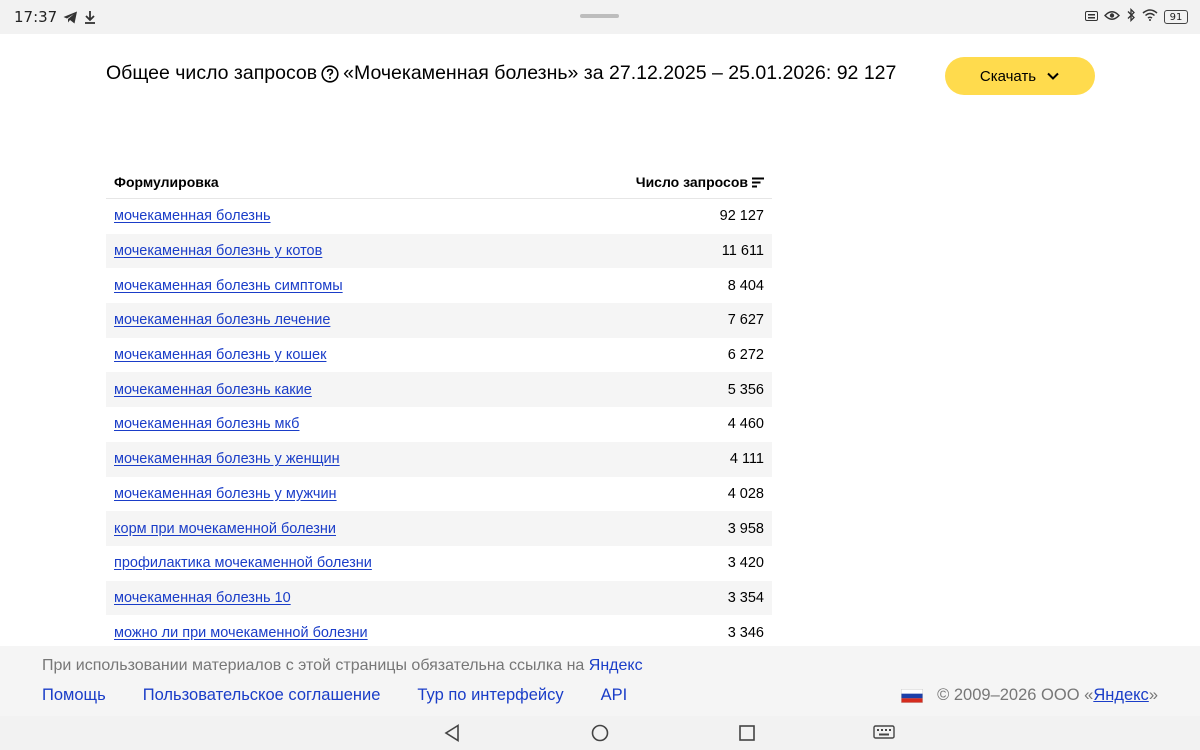 The image size is (1200, 750). Describe the element at coordinates (213, 390) in the screenshot. I see `query-phrase-link: мочекаменная болезнь какие` at that location.